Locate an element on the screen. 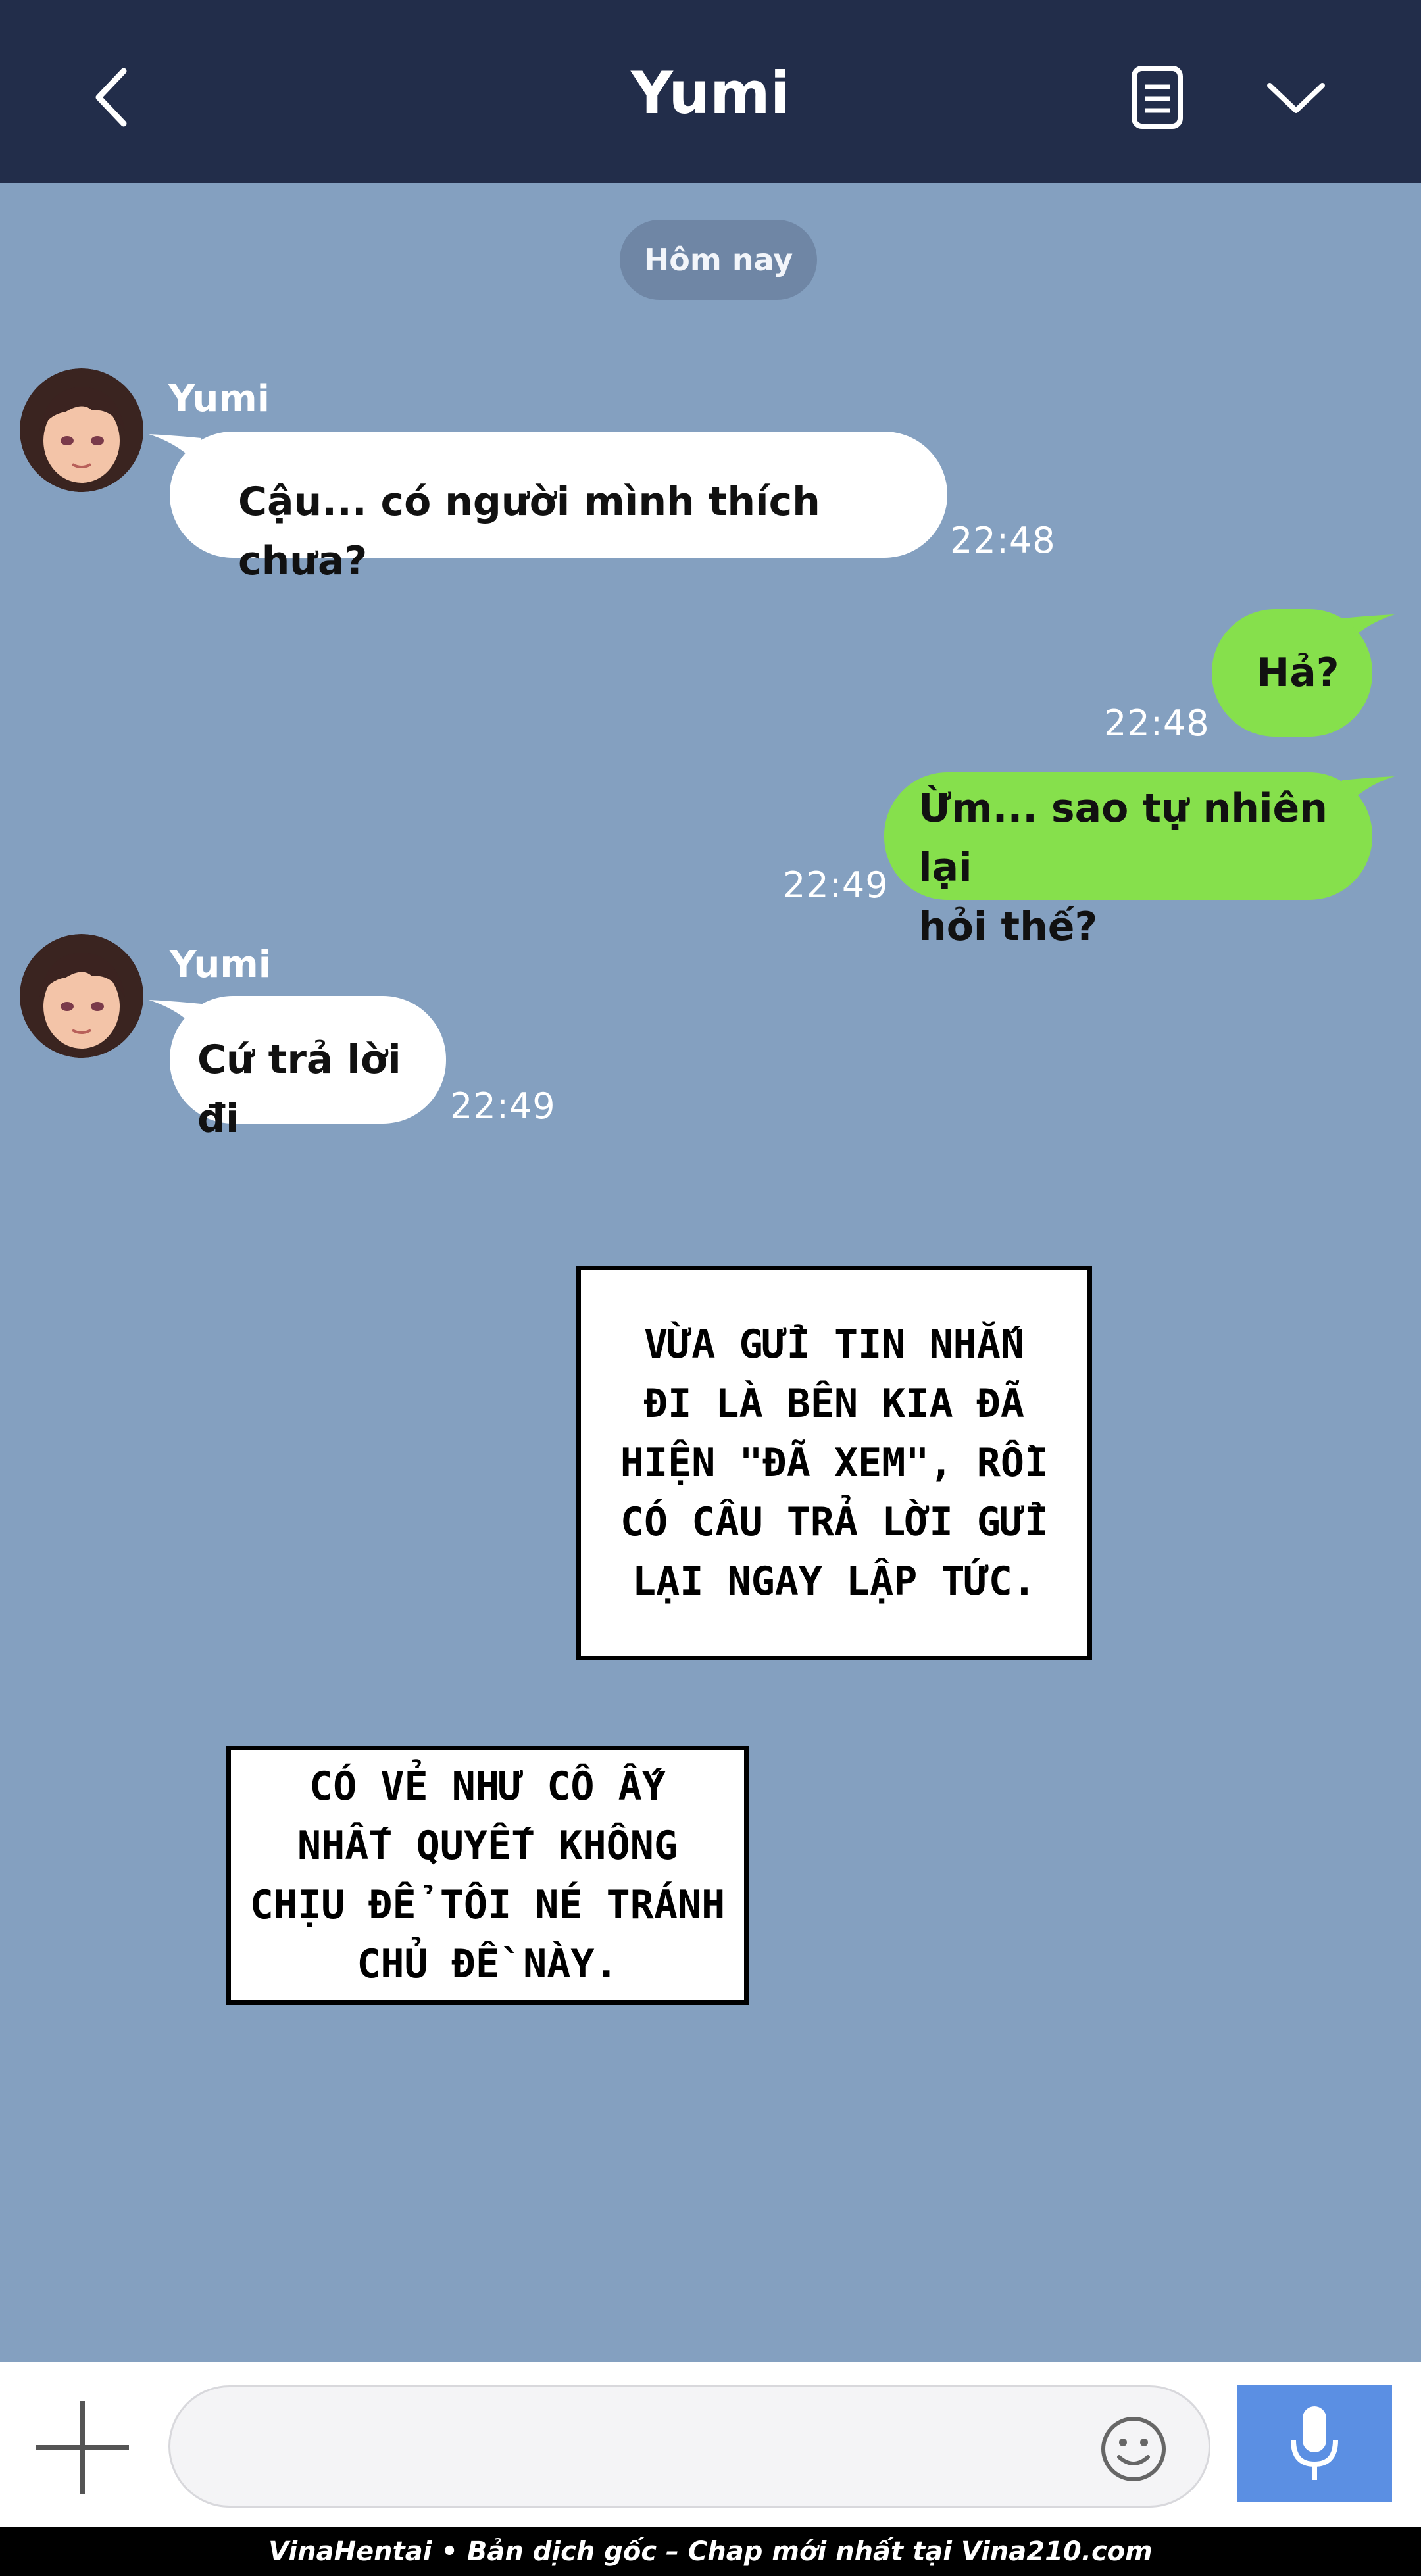 This screenshot has height=2576, width=1421. chat-header: Yumi is located at coordinates (710, 91).